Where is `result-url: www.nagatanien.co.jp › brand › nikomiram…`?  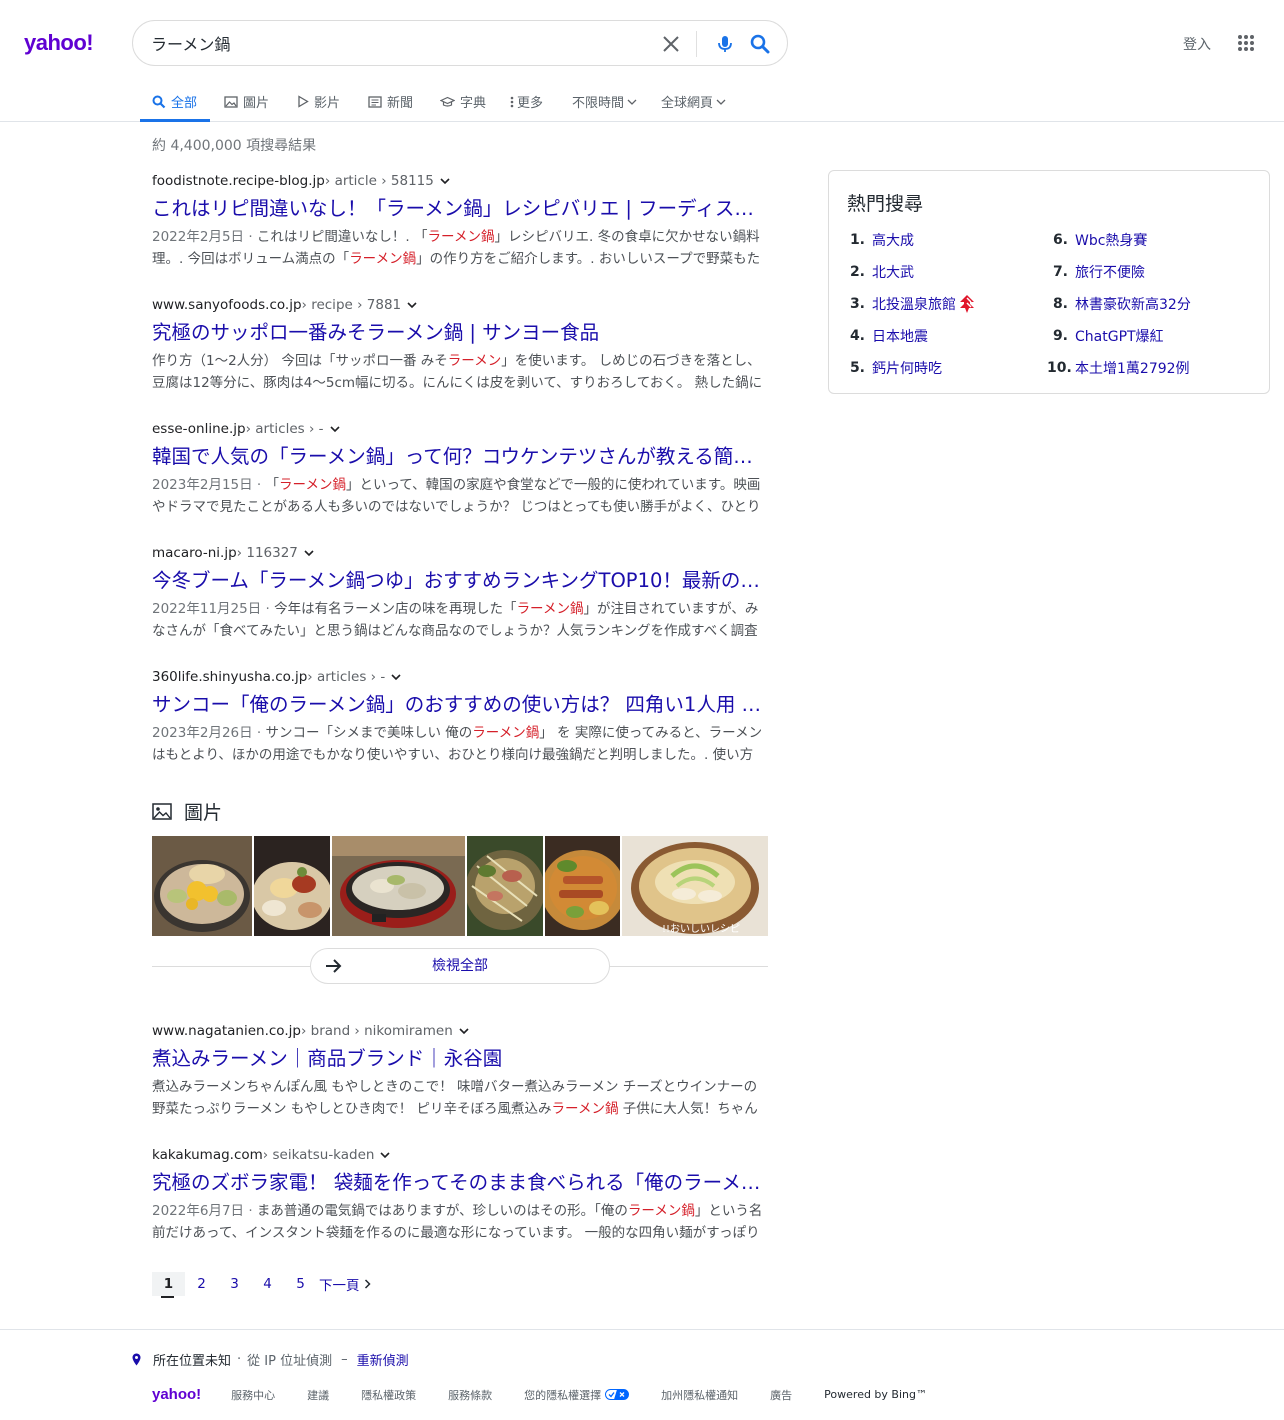
result-url: www.nagatanien.co.jp › brand › nikomiram… is located at coordinates (462, 1031).